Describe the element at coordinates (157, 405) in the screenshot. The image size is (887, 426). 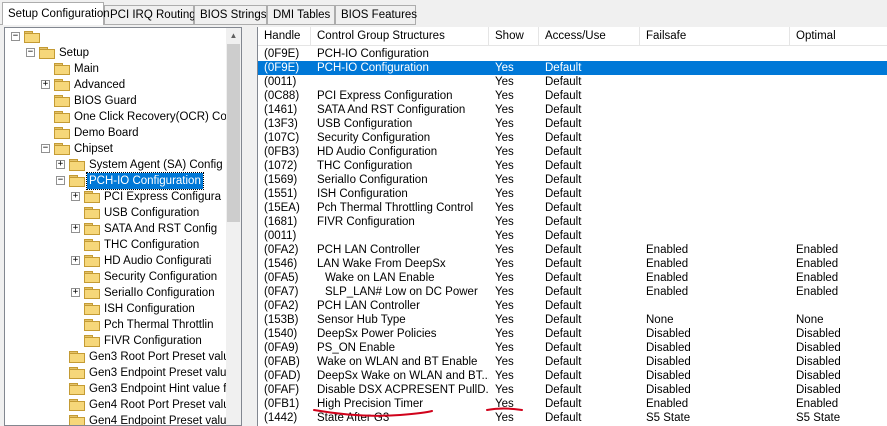
I see `tree-node-label: Gen4 Root Port Preset value` at that location.